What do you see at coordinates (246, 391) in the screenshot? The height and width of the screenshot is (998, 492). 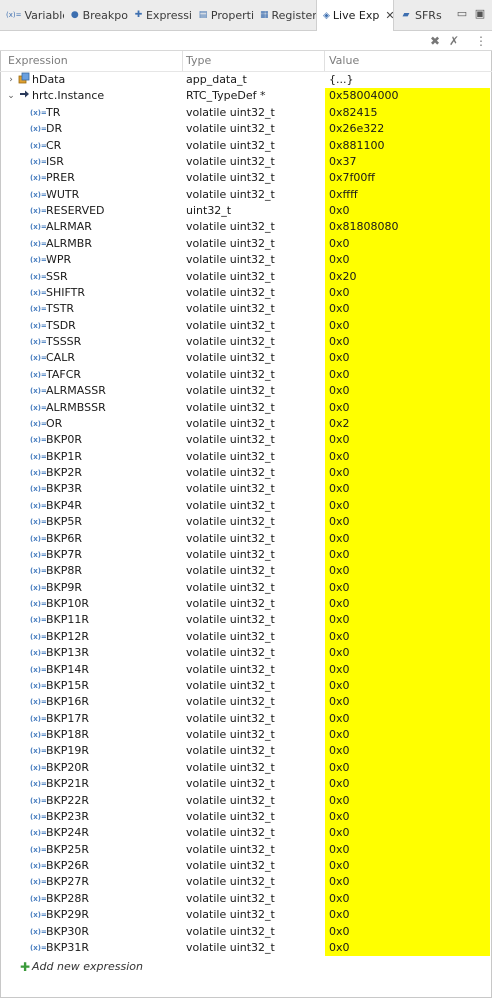 I see `table-row: (x)= ALRMASSR volatile uint32_t 0x0` at bounding box center [246, 391].